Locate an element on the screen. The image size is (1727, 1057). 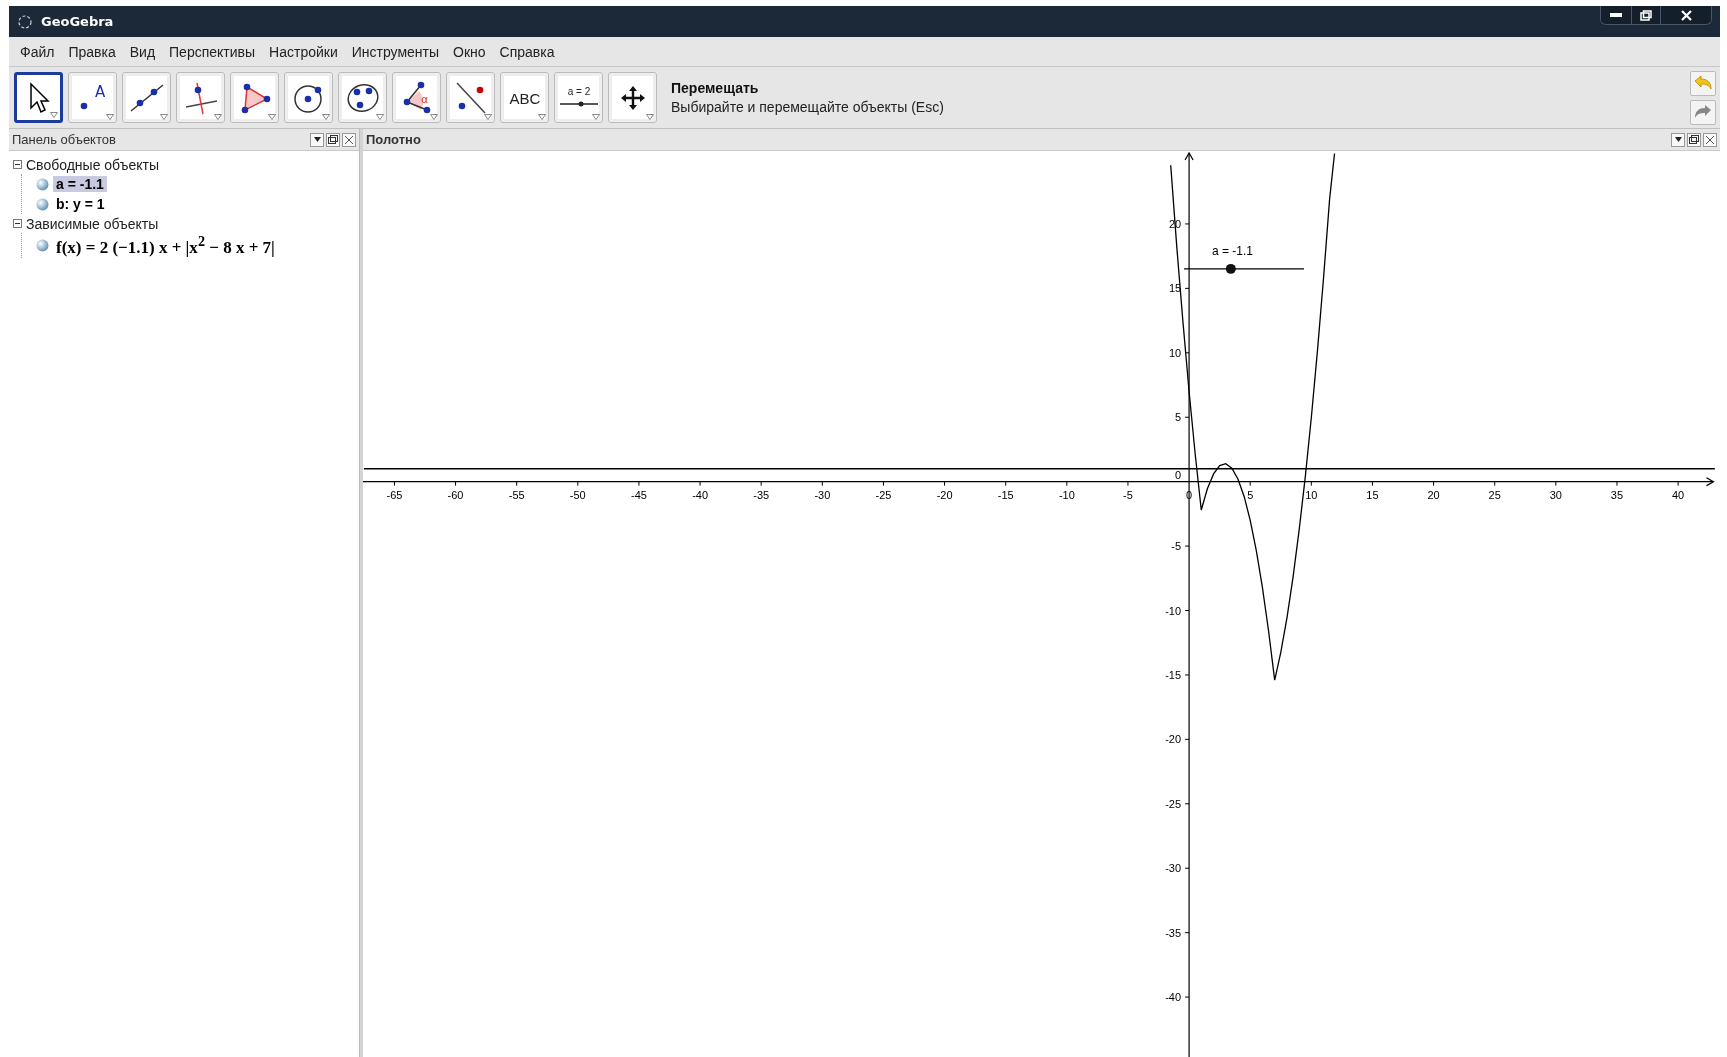
menu-item: Вид is located at coordinates (142, 51).